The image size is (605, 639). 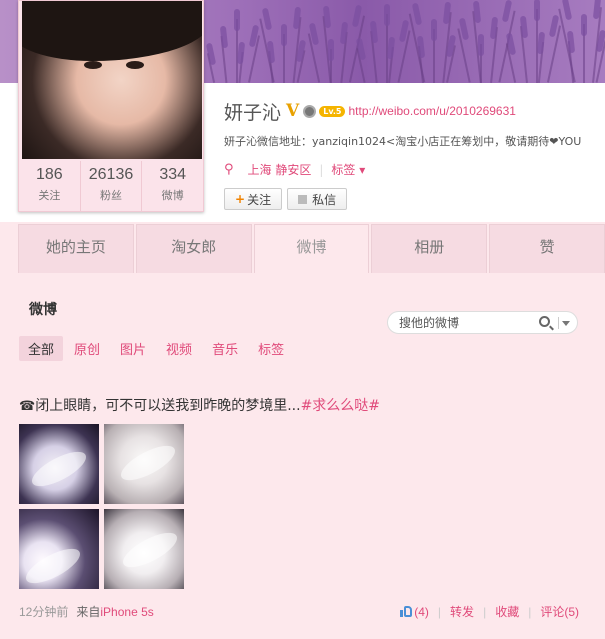 I want to click on tags-label: 标签, so click(x=343, y=170).